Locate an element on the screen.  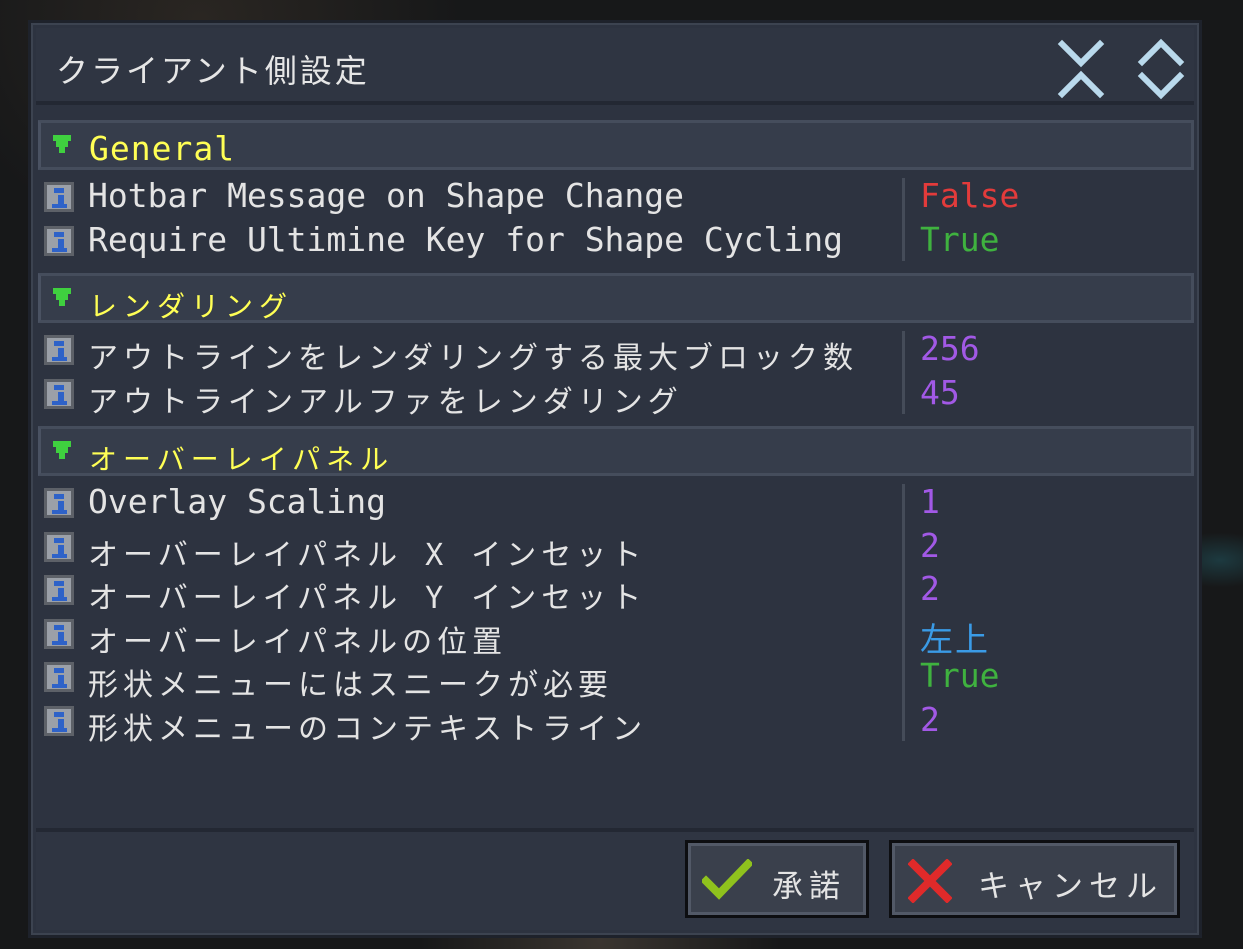
config-row: 形状メニューにはスニークが必要 True is located at coordinates (615, 679).